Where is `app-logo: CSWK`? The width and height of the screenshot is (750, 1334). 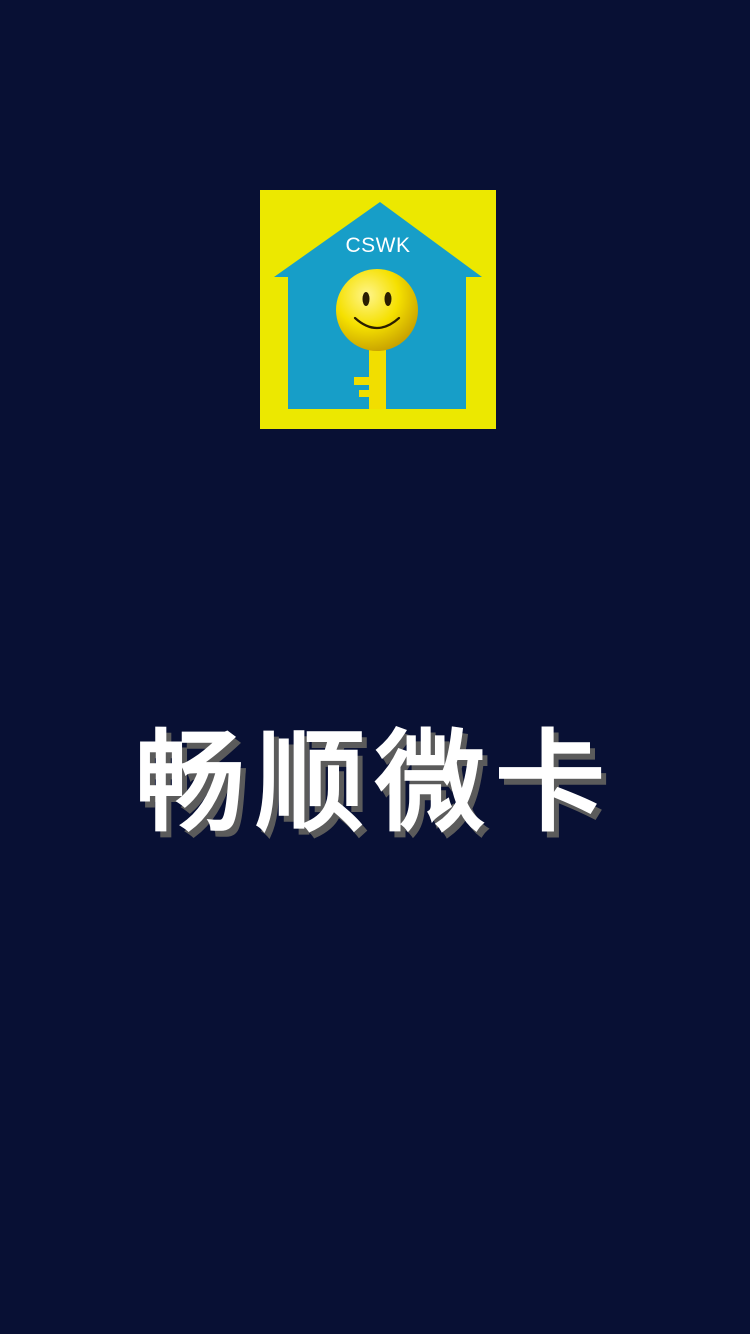
app-logo: CSWK is located at coordinates (378, 309).